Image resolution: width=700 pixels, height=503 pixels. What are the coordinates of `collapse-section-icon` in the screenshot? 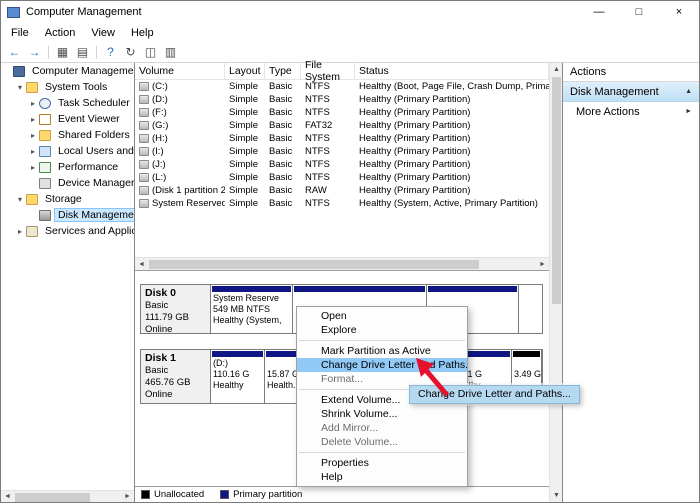 It's located at (688, 91).